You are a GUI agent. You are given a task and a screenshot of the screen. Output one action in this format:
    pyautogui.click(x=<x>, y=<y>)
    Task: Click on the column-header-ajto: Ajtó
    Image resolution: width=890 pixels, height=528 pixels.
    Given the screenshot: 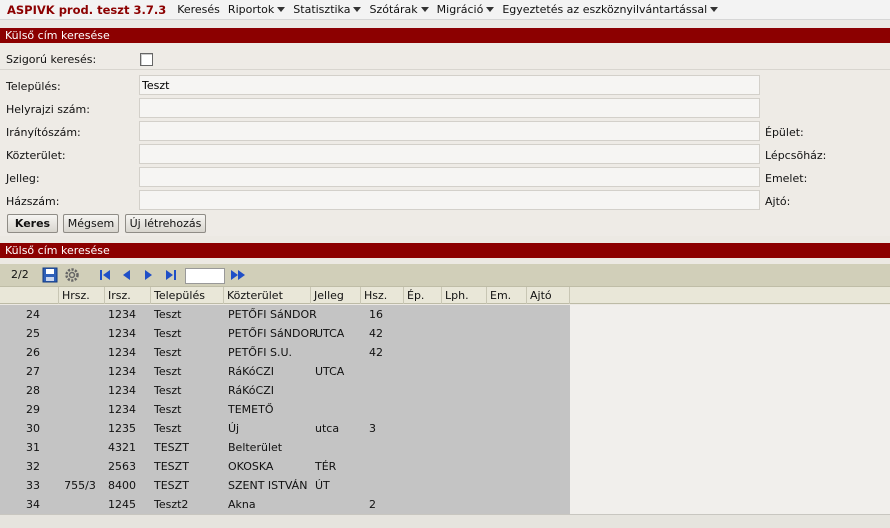 What is the action you would take?
    pyautogui.click(x=548, y=295)
    